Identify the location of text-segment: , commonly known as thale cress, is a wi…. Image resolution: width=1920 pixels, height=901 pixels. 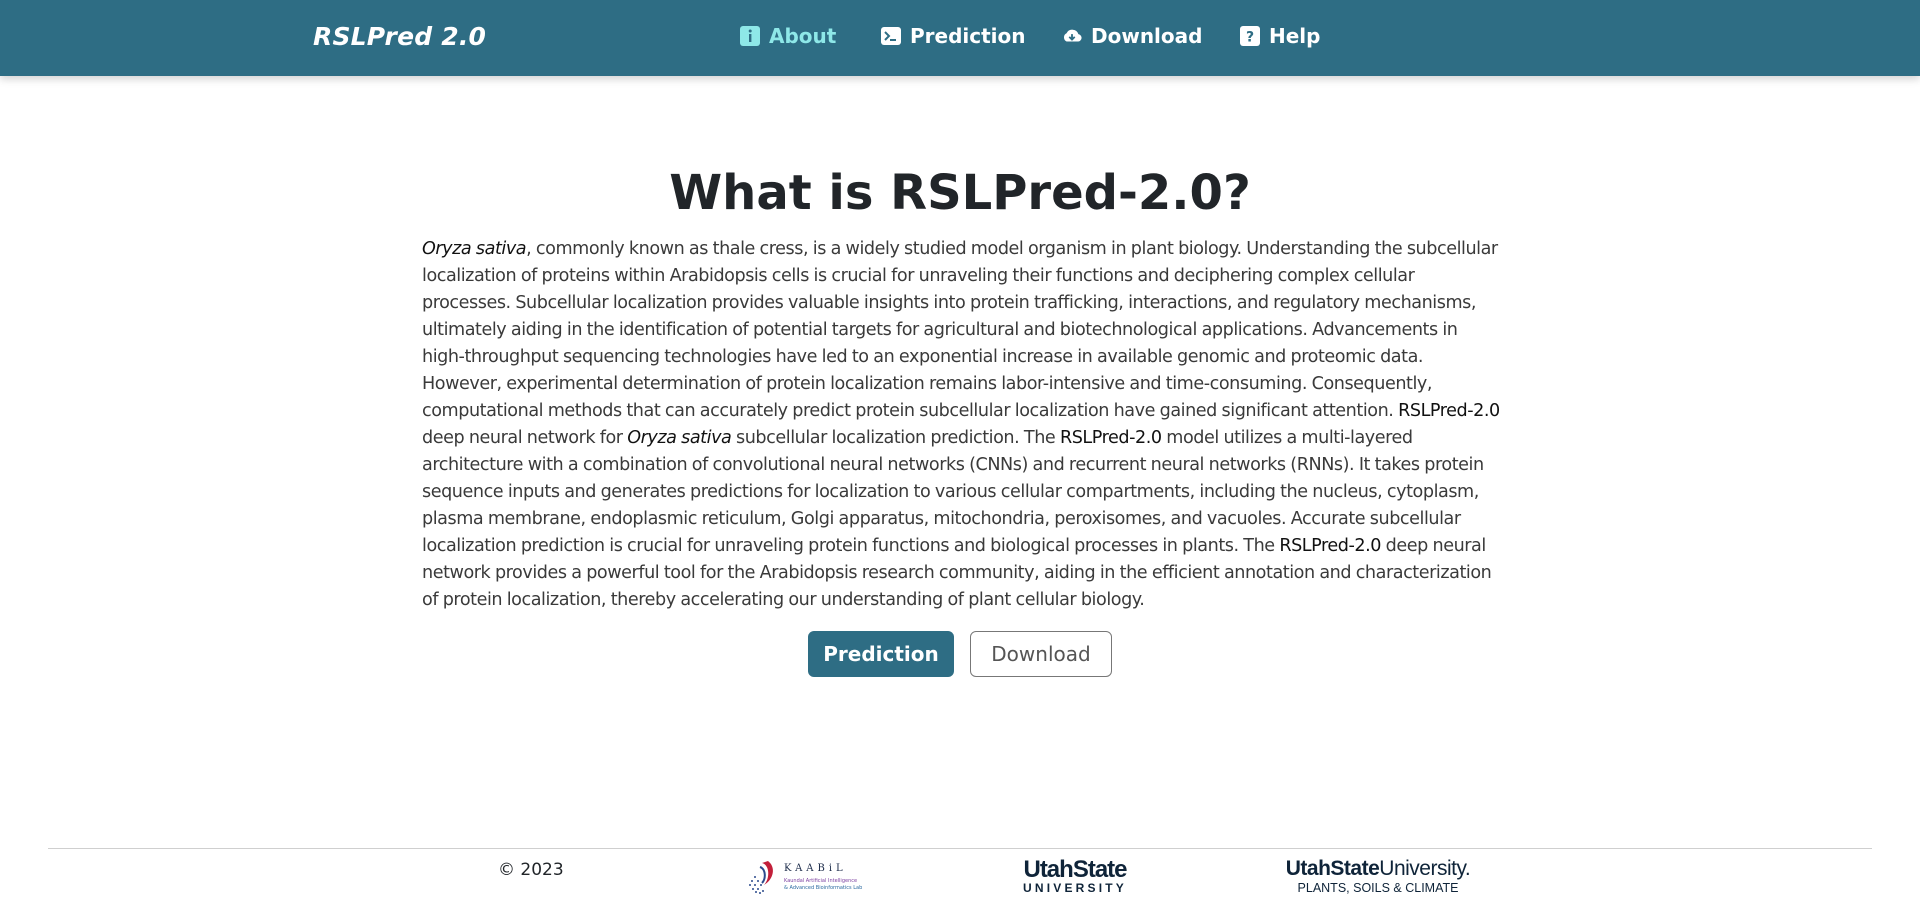
(960, 330).